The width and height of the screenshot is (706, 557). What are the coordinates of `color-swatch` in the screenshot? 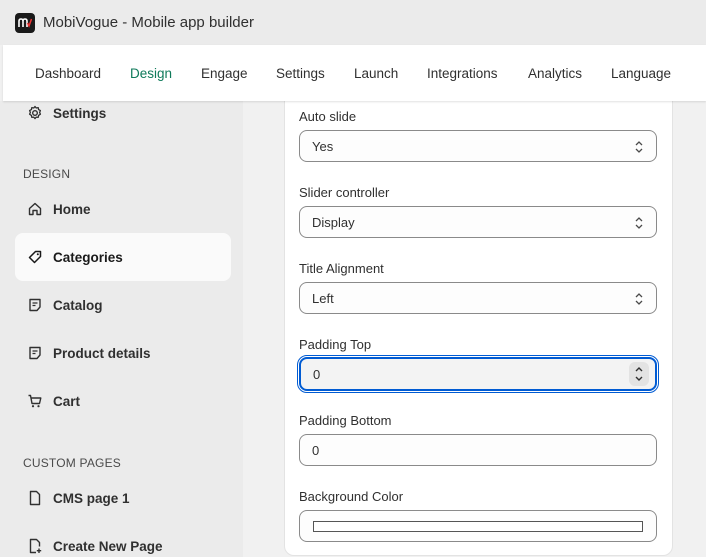 It's located at (478, 526).